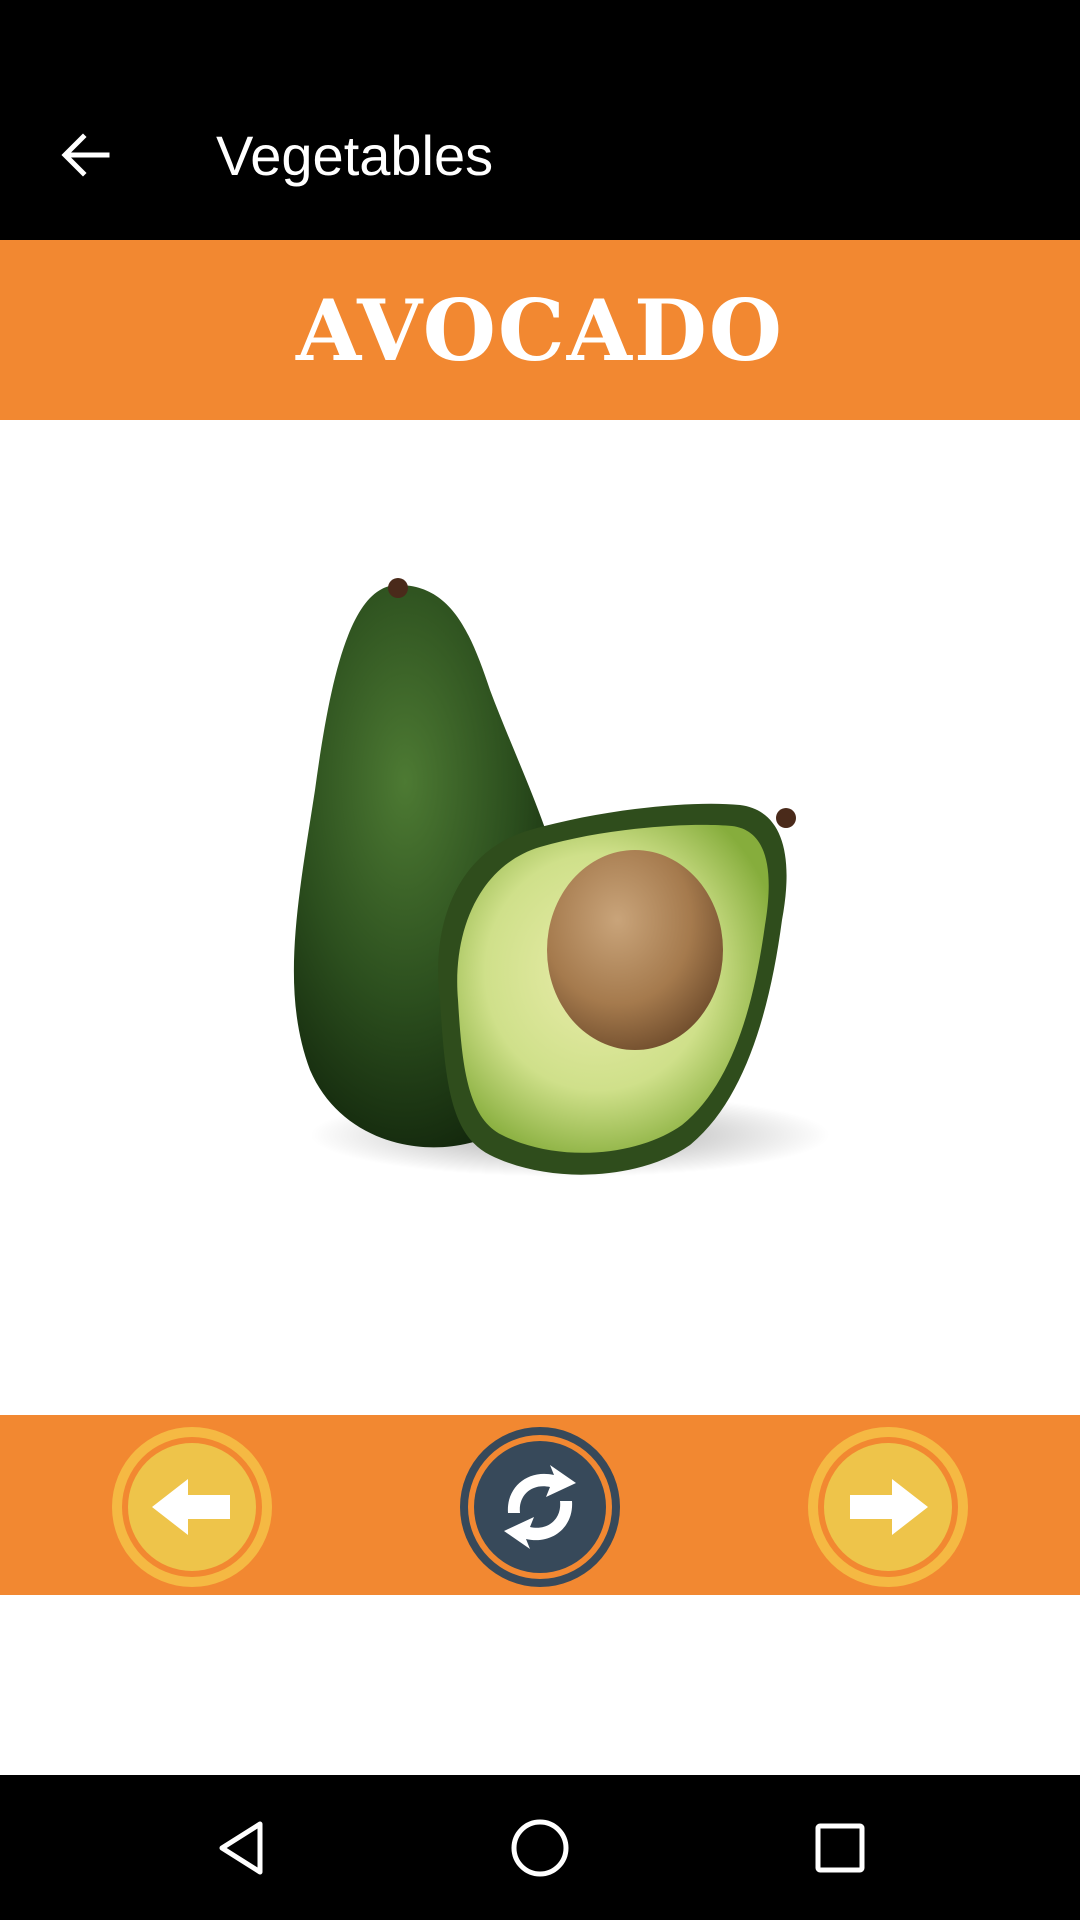 The image size is (1080, 1920). I want to click on system-navigation-bar, so click(540, 1847).